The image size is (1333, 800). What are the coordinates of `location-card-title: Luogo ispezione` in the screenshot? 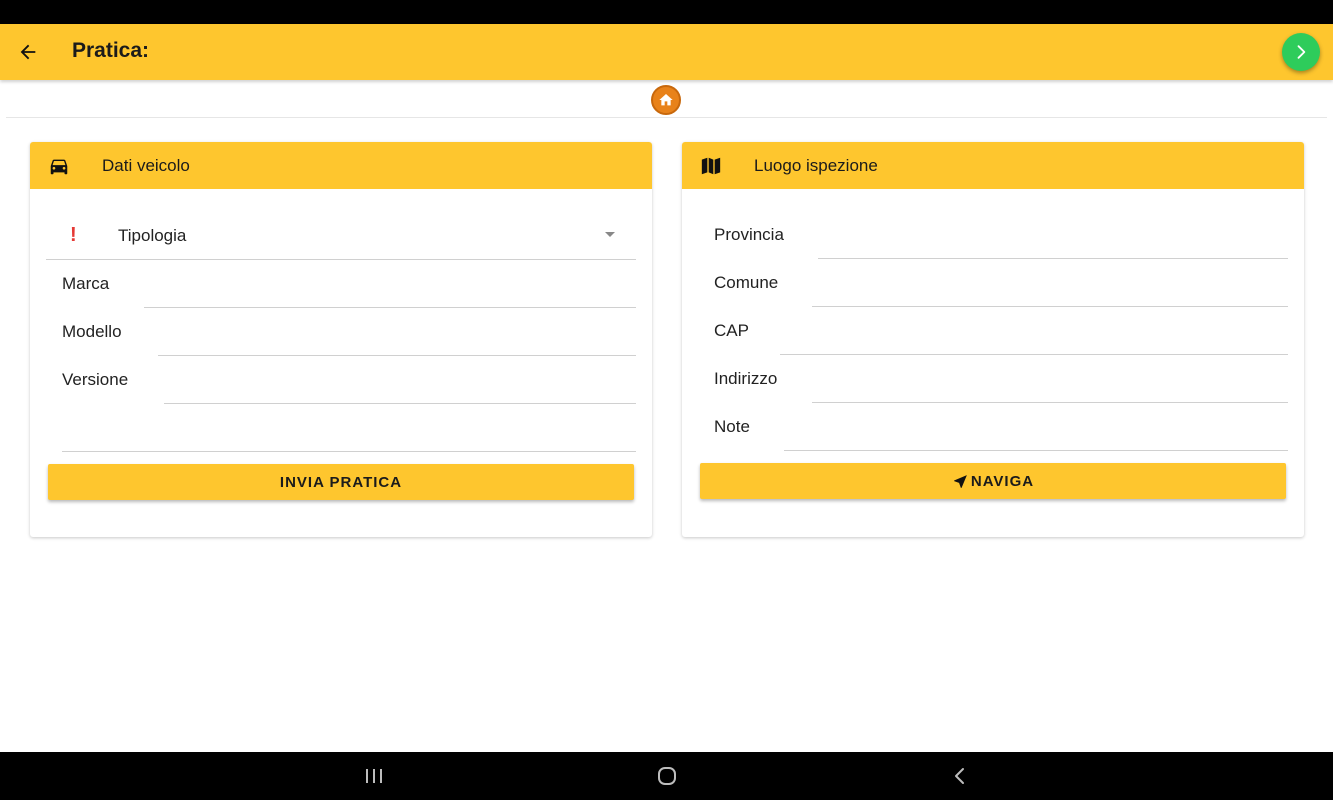 It's located at (816, 165).